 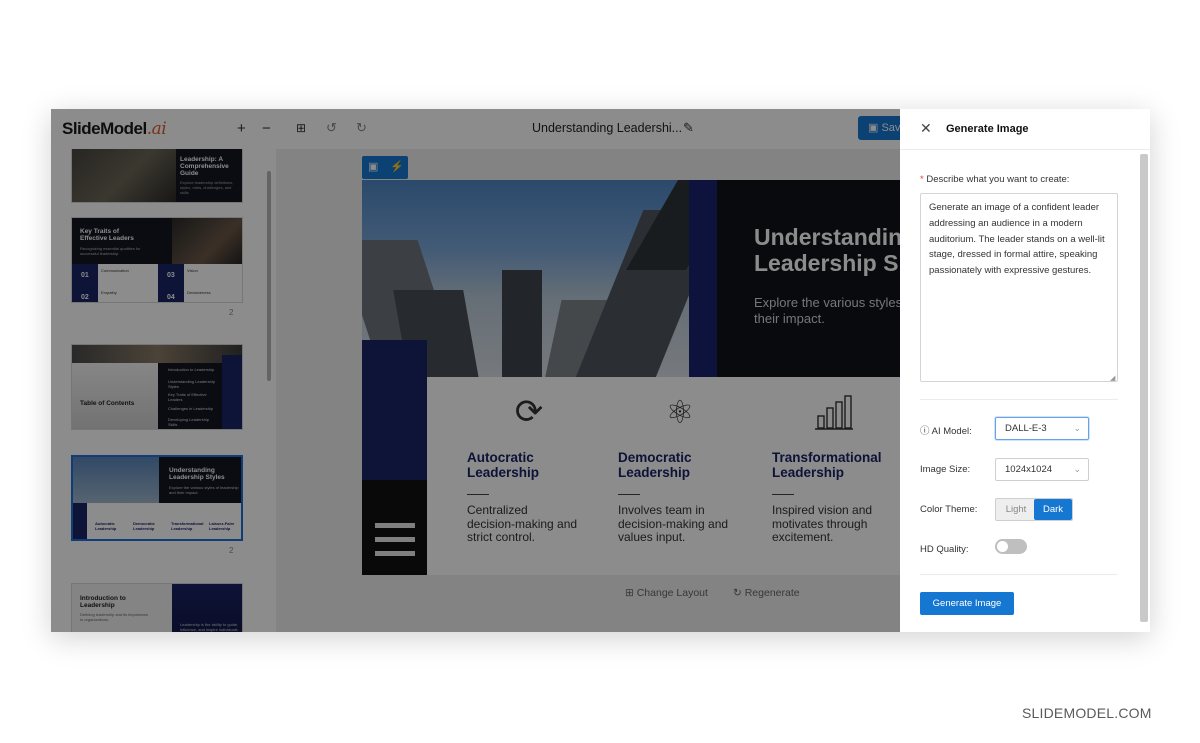 I want to click on sidebar-scrollbar, so click(x=269, y=276).